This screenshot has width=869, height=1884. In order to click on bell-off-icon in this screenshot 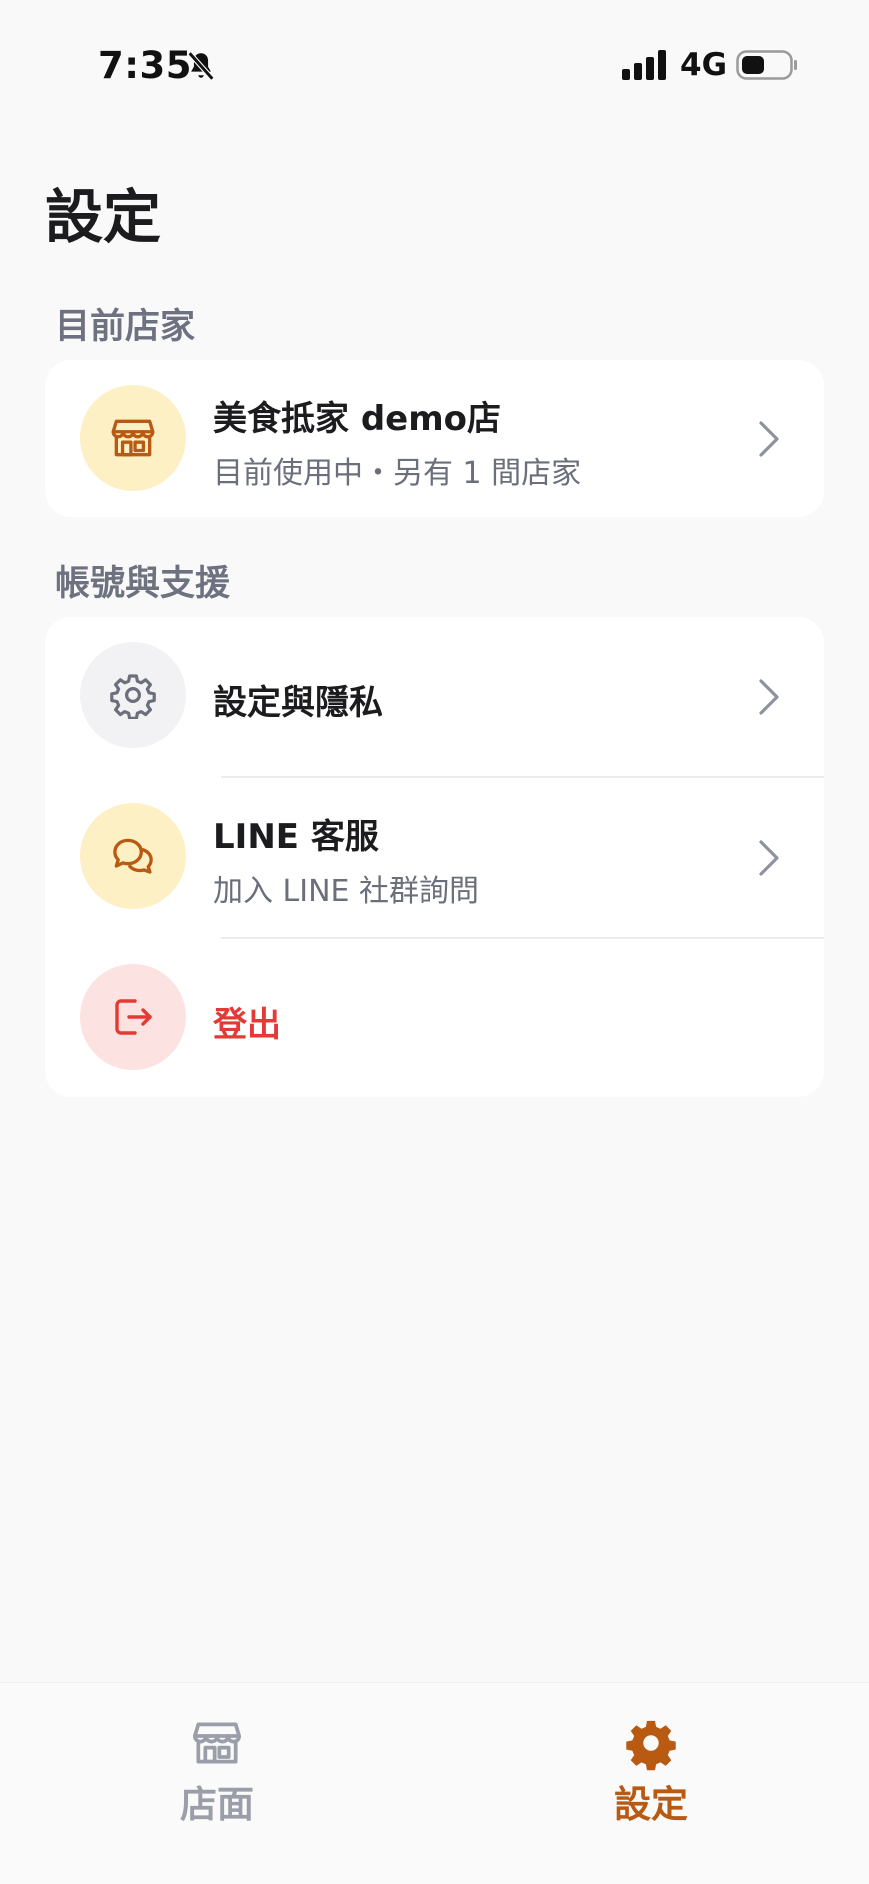, I will do `click(201, 66)`.